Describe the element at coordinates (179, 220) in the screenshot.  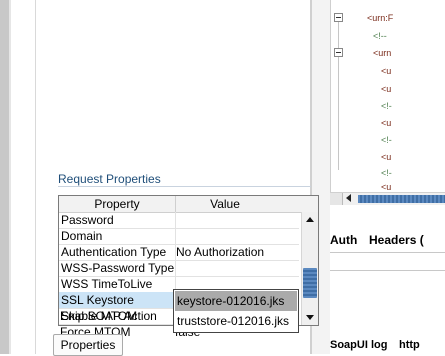
I see `table-row: Password` at that location.